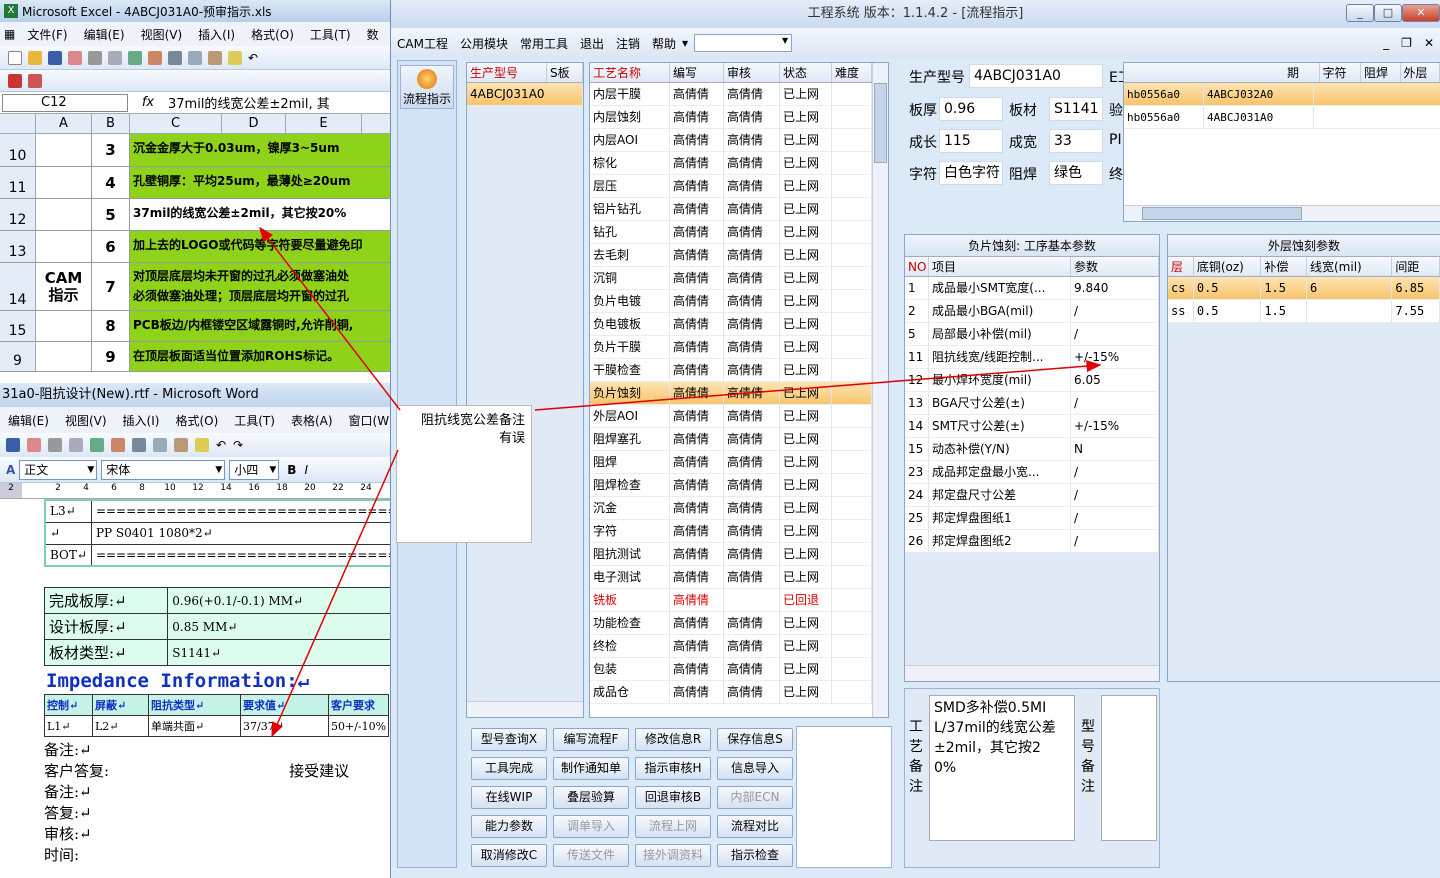 This screenshot has height=878, width=1440. Describe the element at coordinates (176, 123) in the screenshot. I see `col-header-c: C` at that location.